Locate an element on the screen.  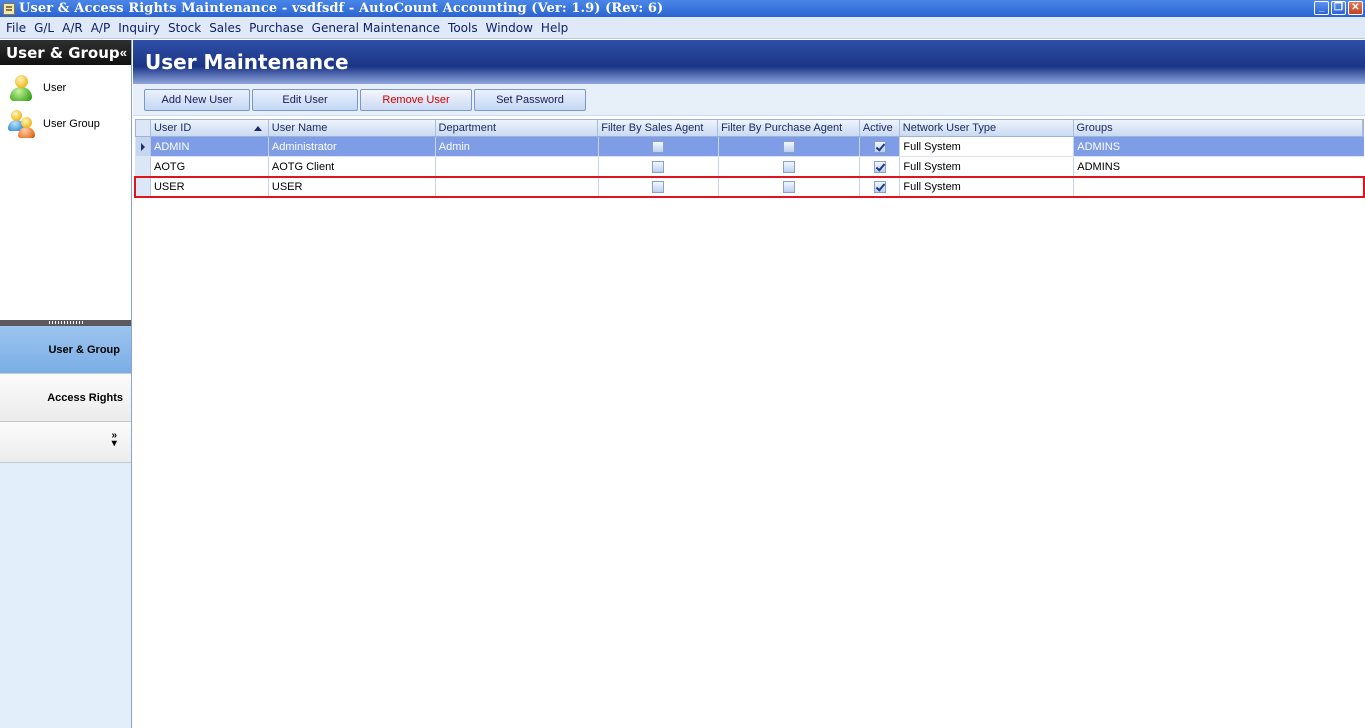
nav-item-label: User is located at coordinates (55, 88).